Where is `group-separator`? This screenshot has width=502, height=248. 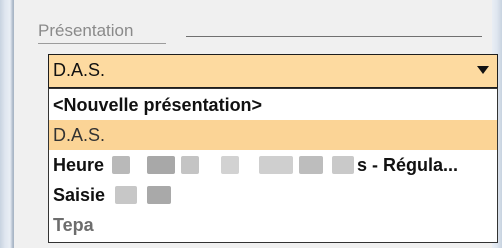
group-separator is located at coordinates (334, 36).